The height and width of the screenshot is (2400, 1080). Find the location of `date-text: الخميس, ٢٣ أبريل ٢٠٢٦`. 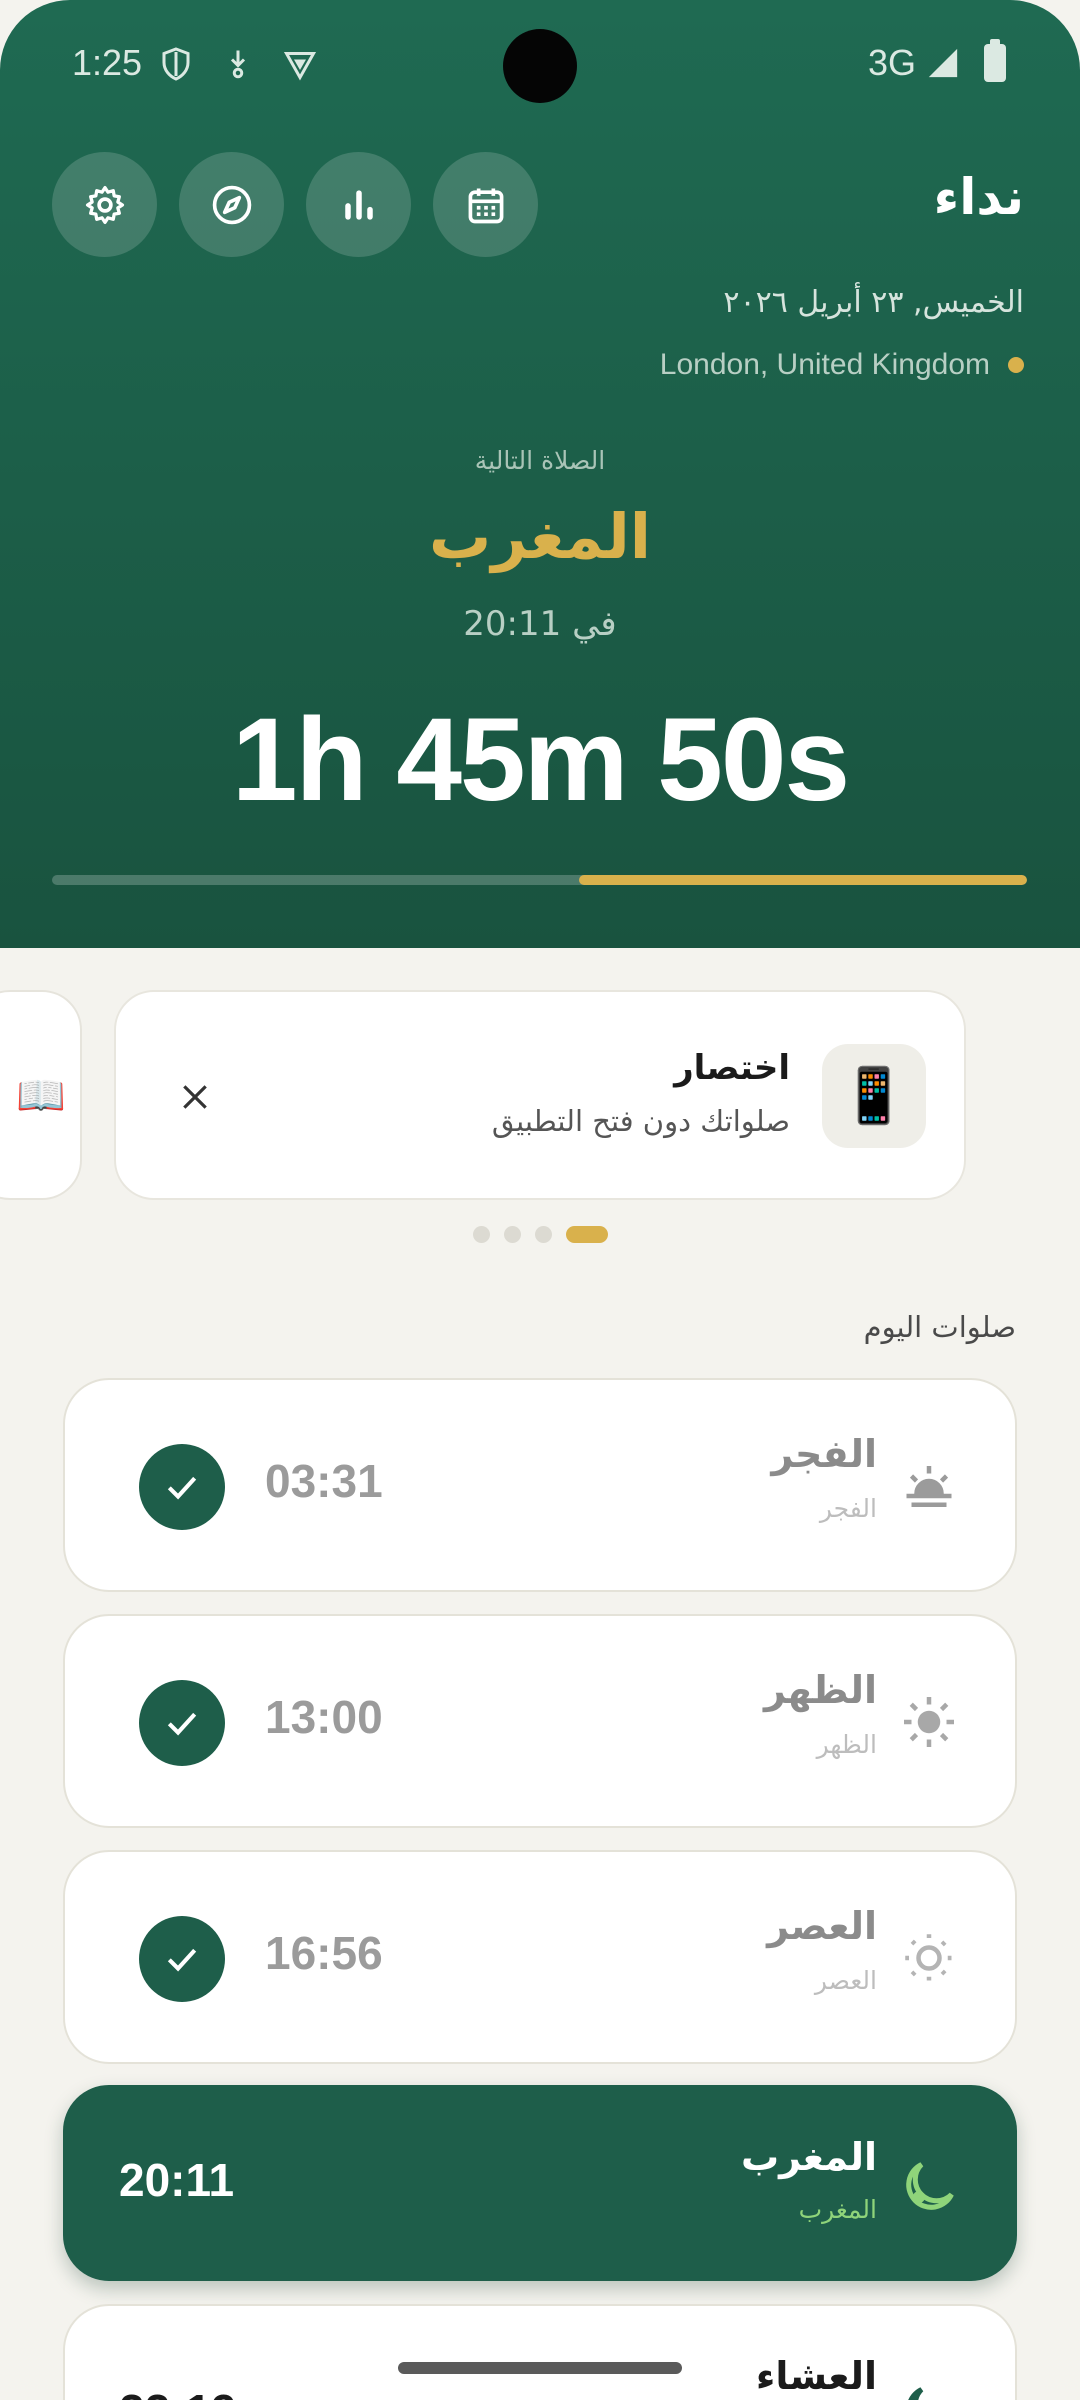

date-text: الخميس, ٢٣ أبريل ٢٠٢٦ is located at coordinates (873, 302).